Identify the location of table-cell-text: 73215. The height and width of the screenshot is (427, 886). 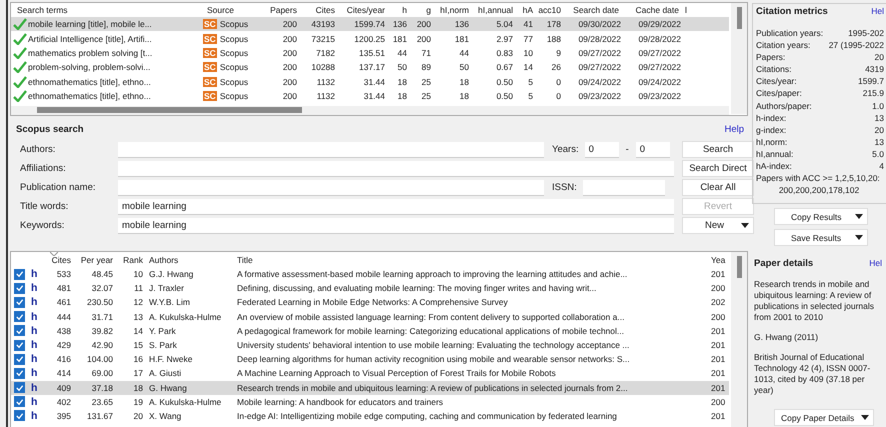
(323, 39).